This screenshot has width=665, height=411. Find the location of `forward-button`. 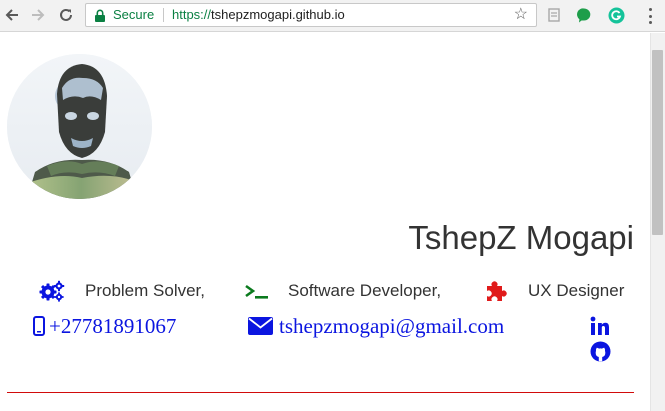

forward-button is located at coordinates (38, 15).